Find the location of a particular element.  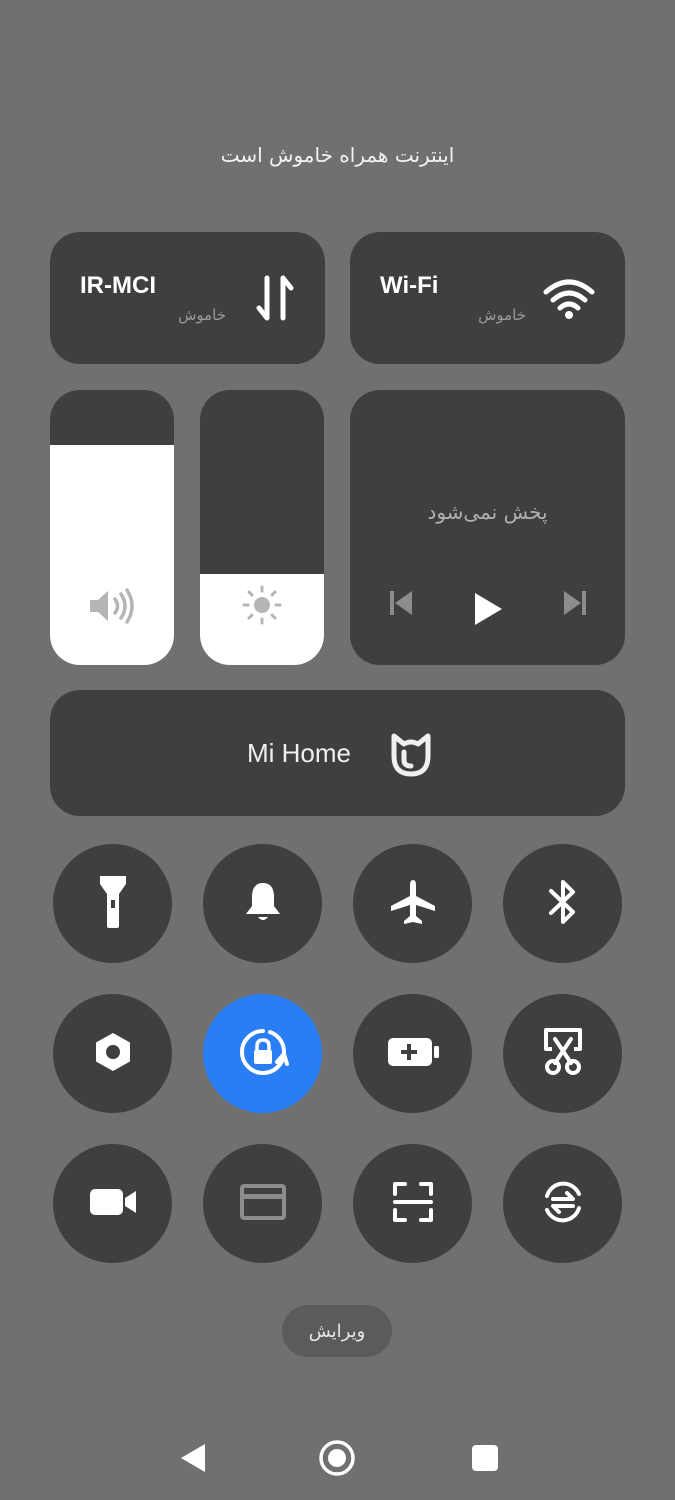

silent-toggle is located at coordinates (262, 903).